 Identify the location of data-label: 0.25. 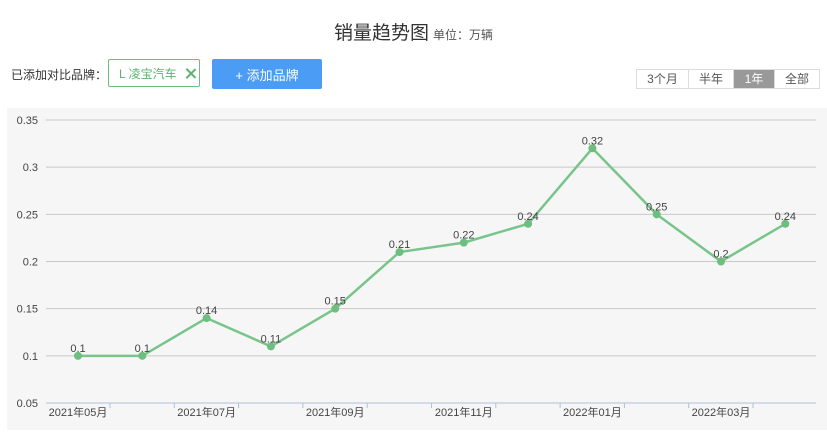
(656, 207).